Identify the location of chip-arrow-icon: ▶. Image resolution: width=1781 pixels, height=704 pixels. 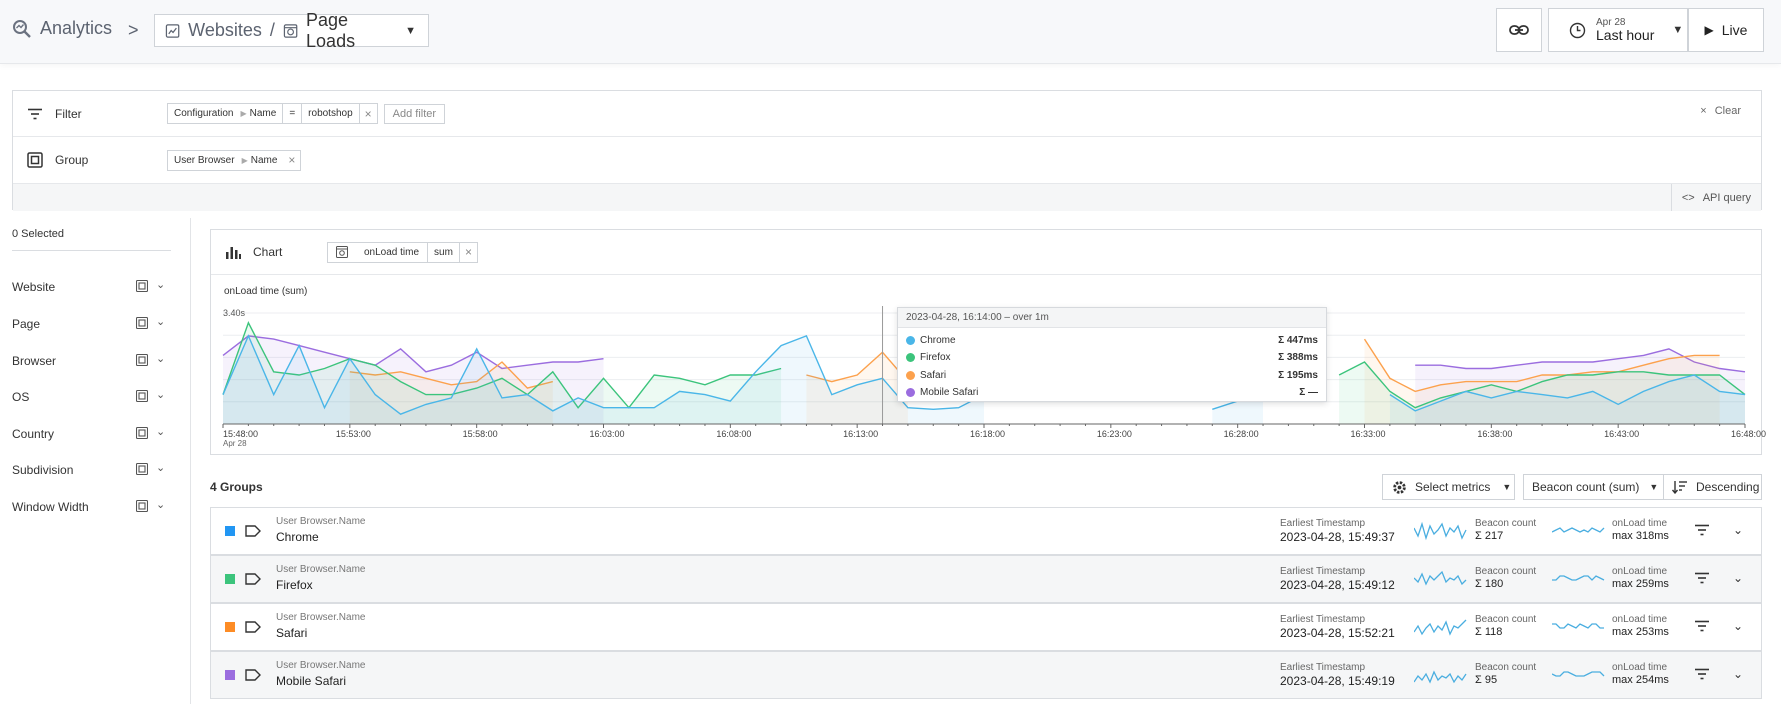
(243, 113).